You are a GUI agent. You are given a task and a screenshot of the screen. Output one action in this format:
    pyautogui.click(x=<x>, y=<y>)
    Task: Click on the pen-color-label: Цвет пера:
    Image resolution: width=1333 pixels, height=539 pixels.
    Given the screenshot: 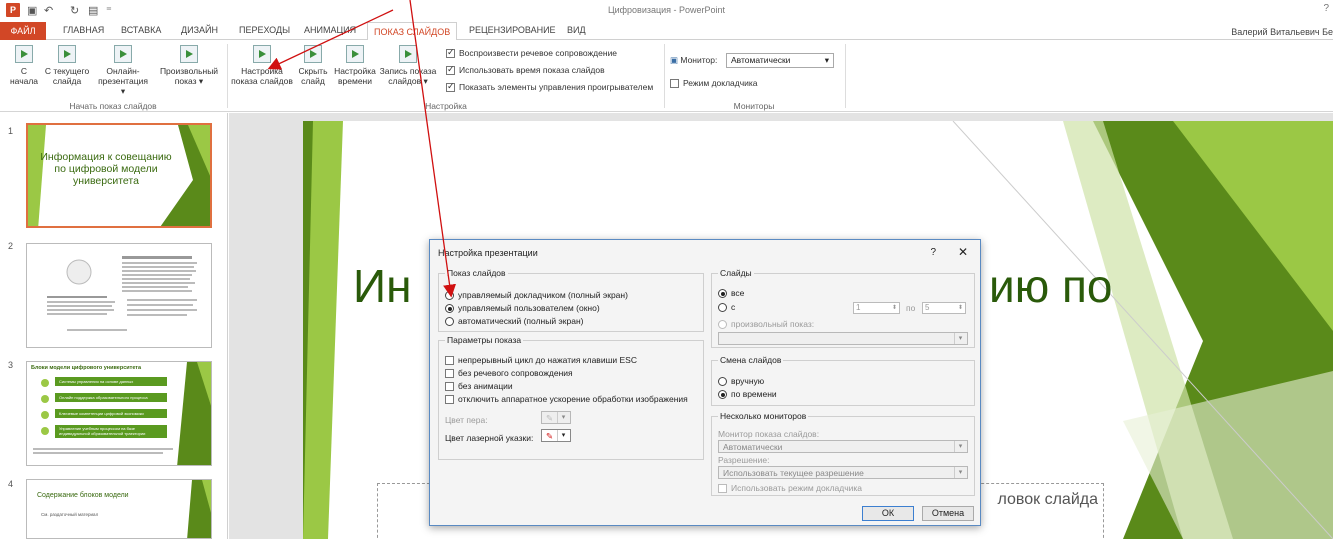 What is the action you would take?
    pyautogui.click(x=466, y=420)
    